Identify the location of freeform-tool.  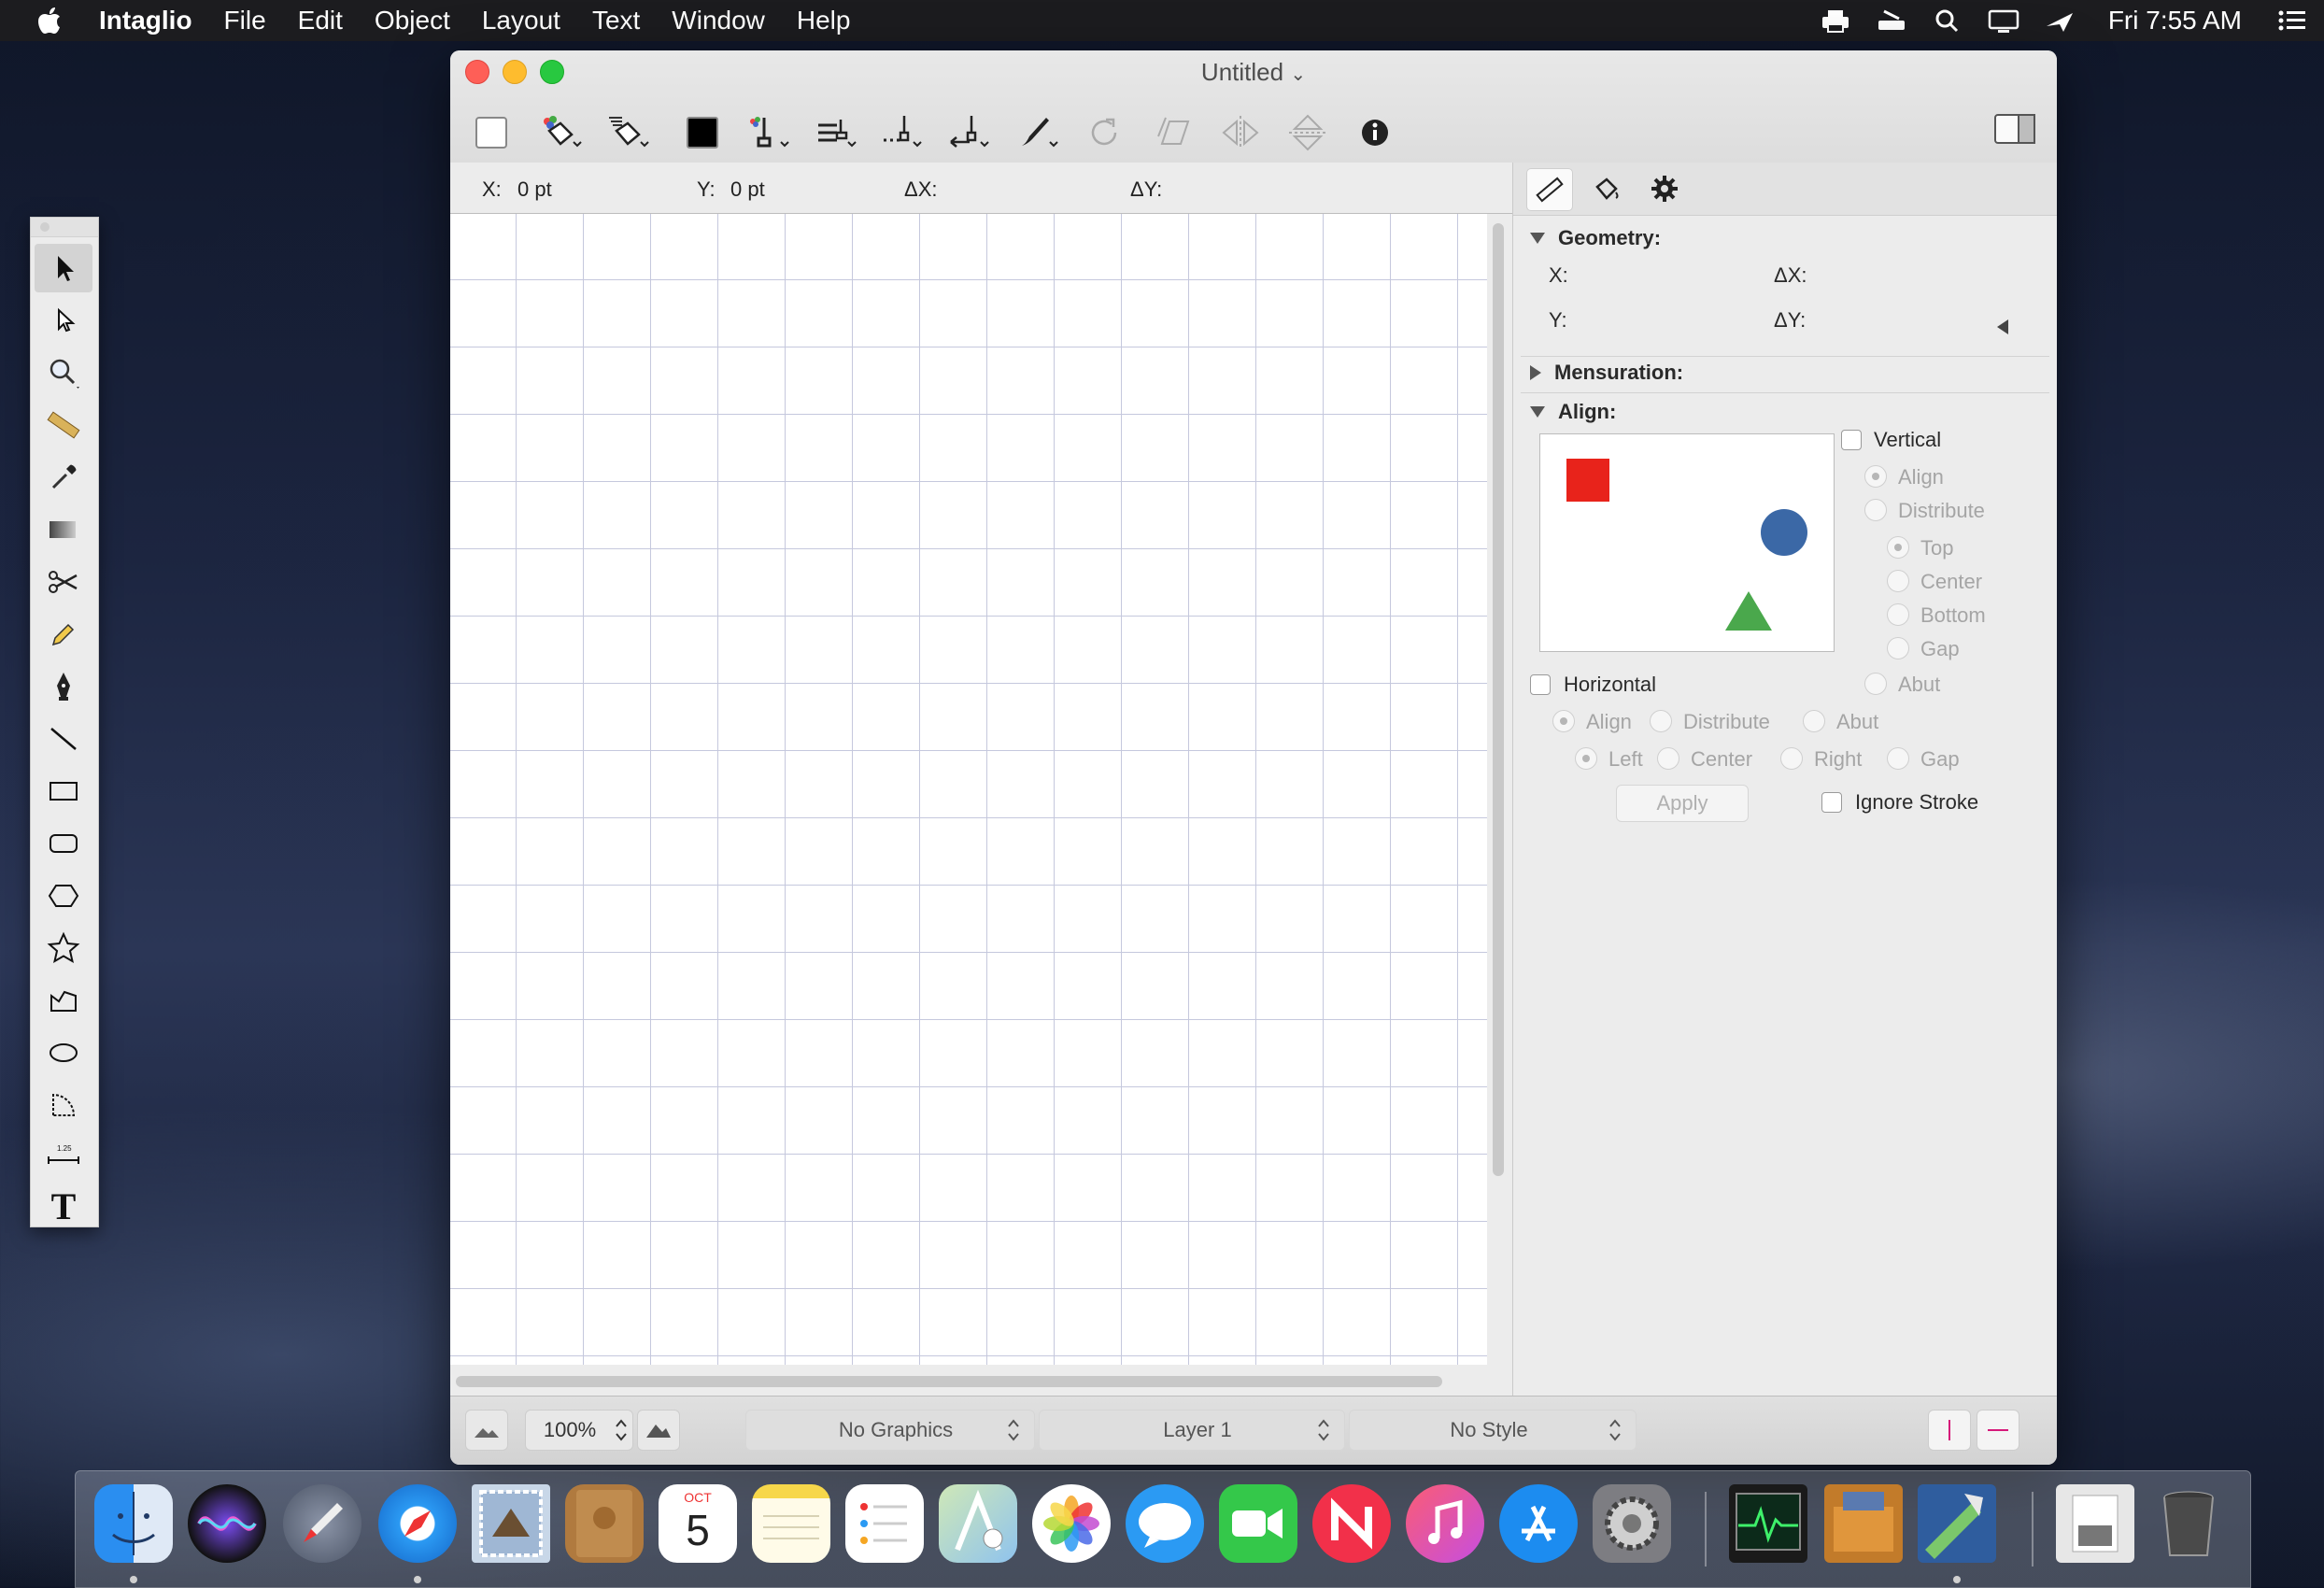
(63, 1000).